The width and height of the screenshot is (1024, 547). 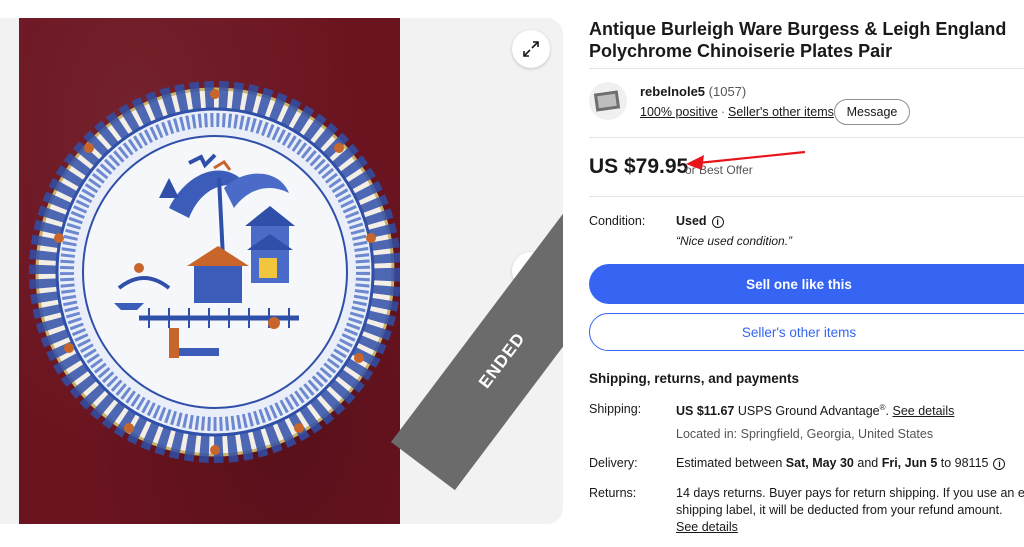 I want to click on condition-value: Used, so click(x=691, y=221).